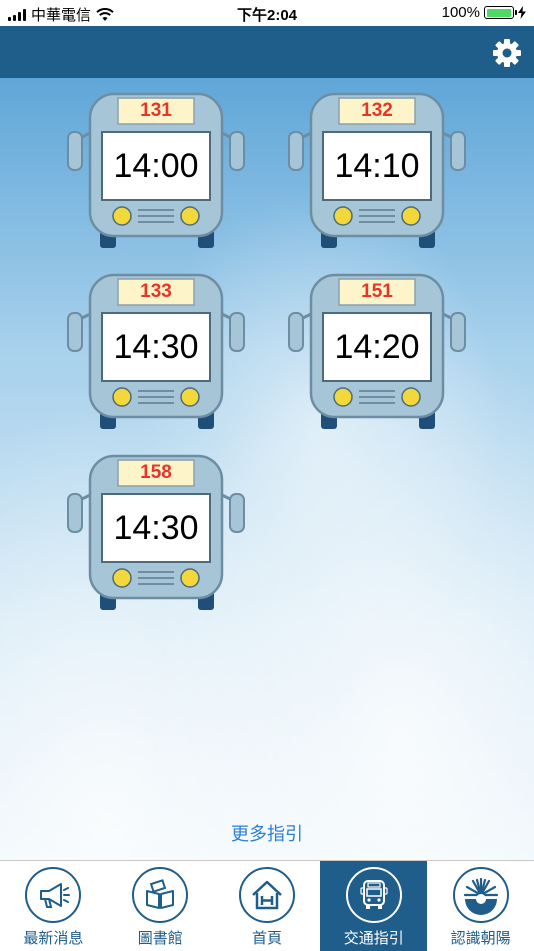 This screenshot has width=534, height=951. I want to click on tab-label: 交通指引, so click(373, 938).